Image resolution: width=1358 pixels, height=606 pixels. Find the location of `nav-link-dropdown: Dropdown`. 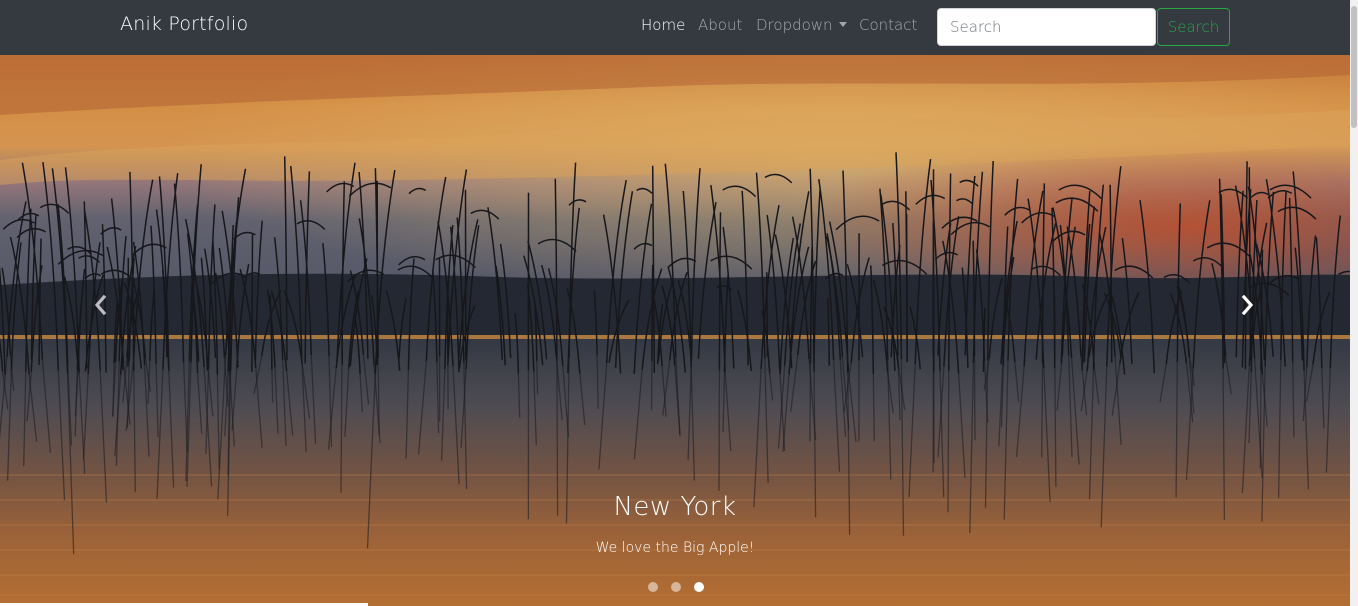

nav-link-dropdown: Dropdown is located at coordinates (801, 25).